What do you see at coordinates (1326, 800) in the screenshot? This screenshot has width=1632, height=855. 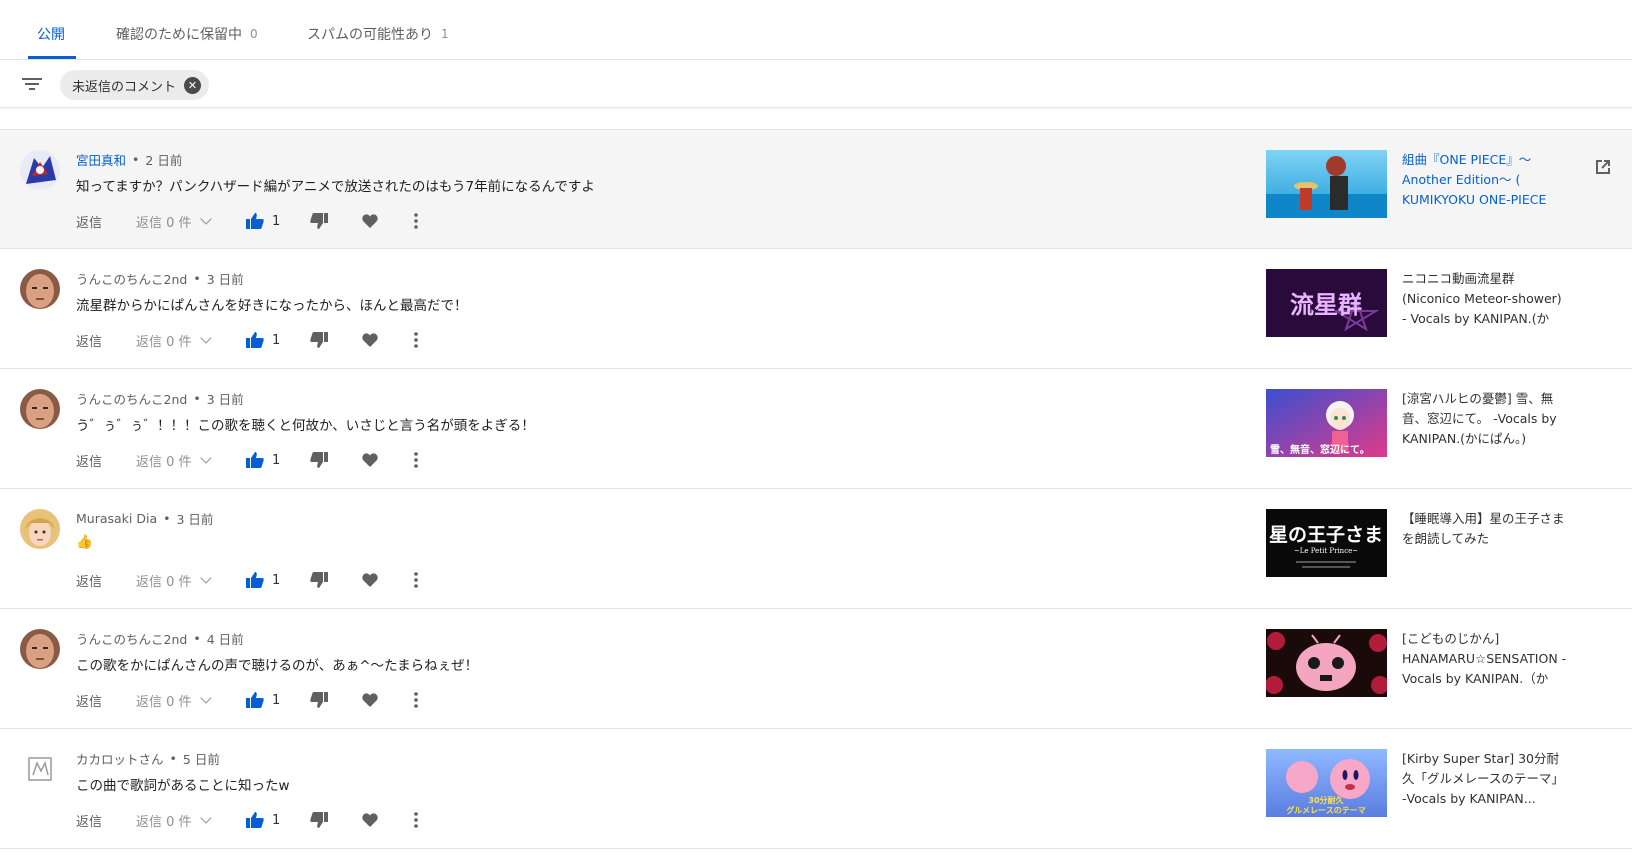 I see `thumbnail-caption: 30分耐久` at bounding box center [1326, 800].